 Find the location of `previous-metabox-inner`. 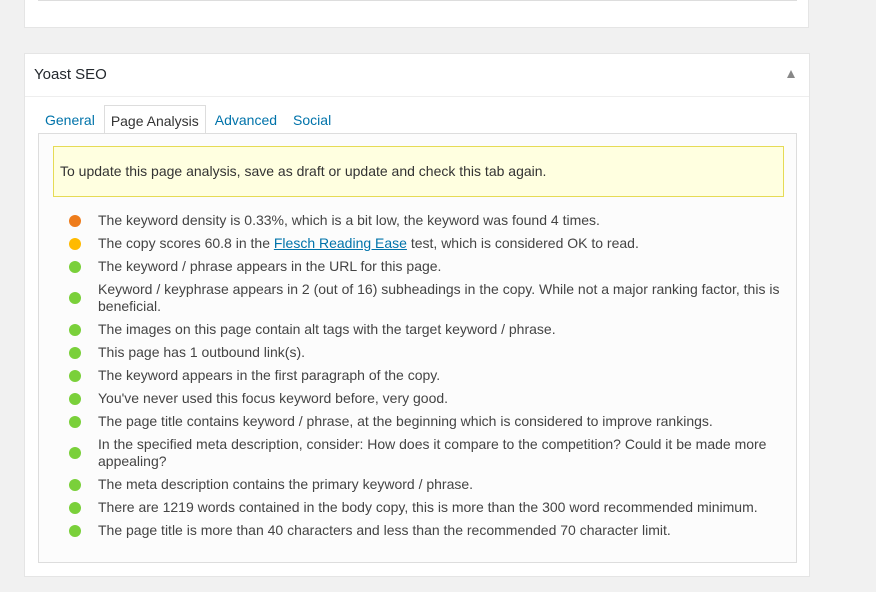

previous-metabox-inner is located at coordinates (417, 0).